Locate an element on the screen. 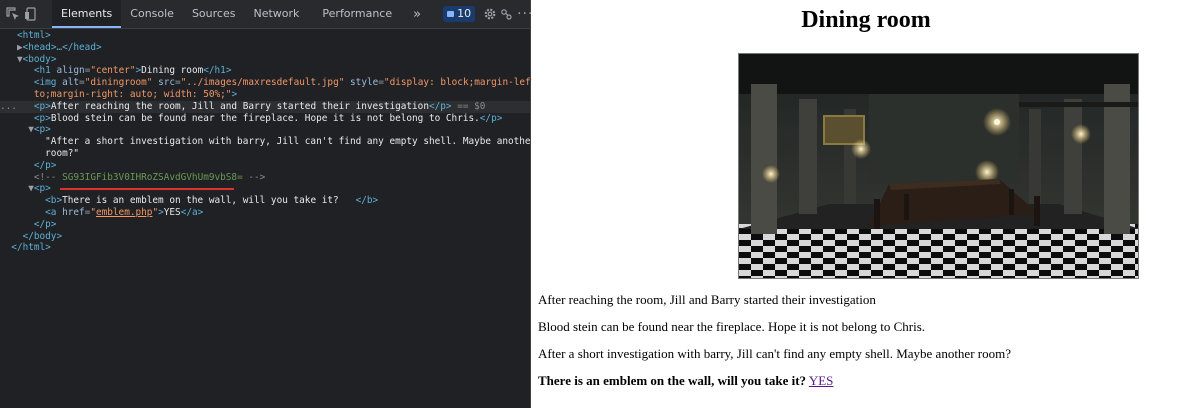  message-icon is located at coordinates (451, 14).